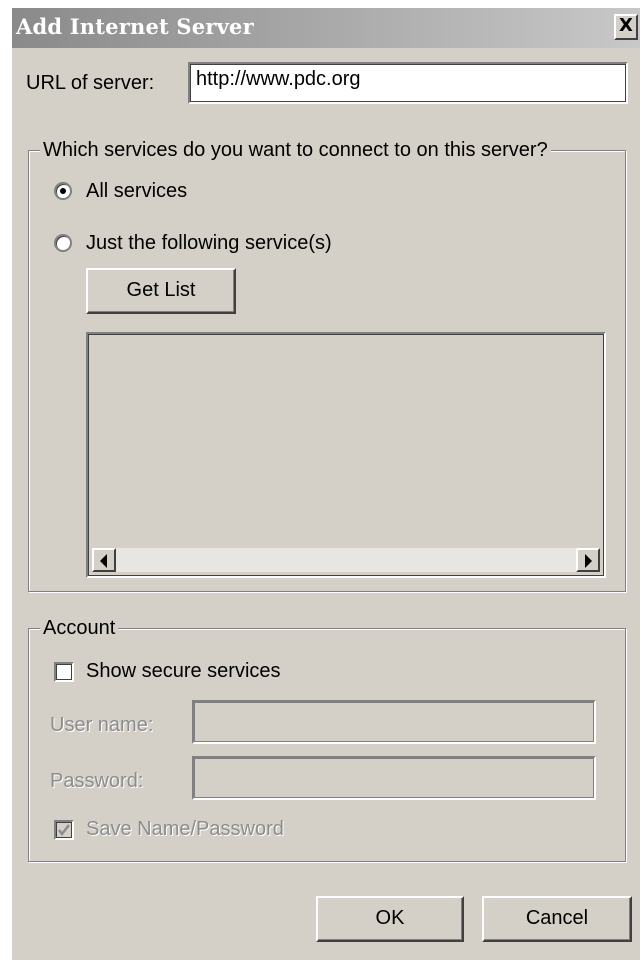 This screenshot has height=964, width=644. Describe the element at coordinates (346, 560) in the screenshot. I see `horizontal-scrollbar` at that location.